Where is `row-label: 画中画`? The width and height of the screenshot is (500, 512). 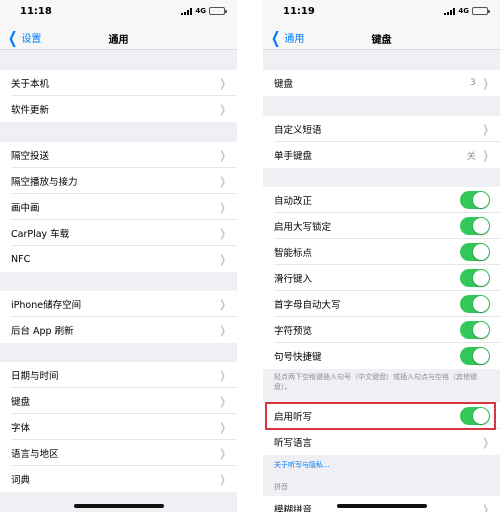
row-label: 画中画 is located at coordinates (25, 208).